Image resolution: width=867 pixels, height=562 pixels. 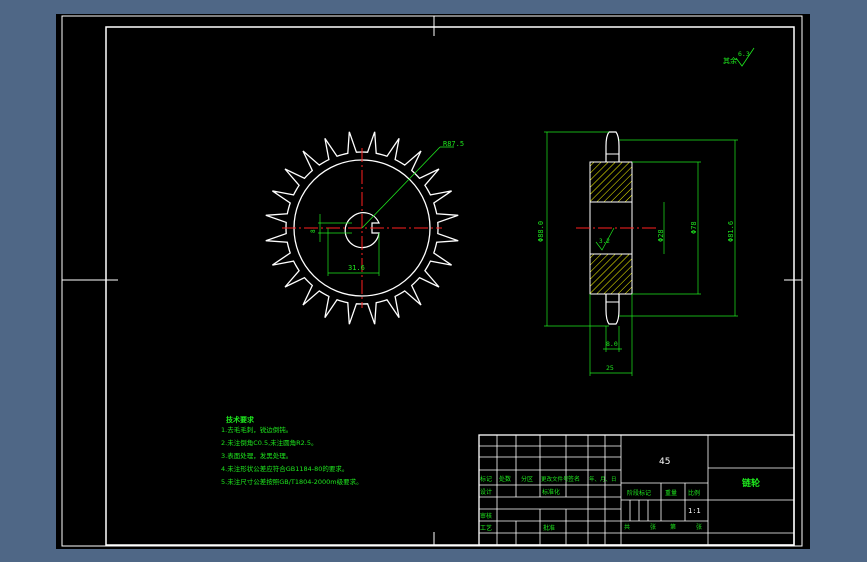 I want to click on side-view: Φ88.0 Φ81.6 Φ78 Φ28 3.2 8.0 25, so click(x=637, y=253).